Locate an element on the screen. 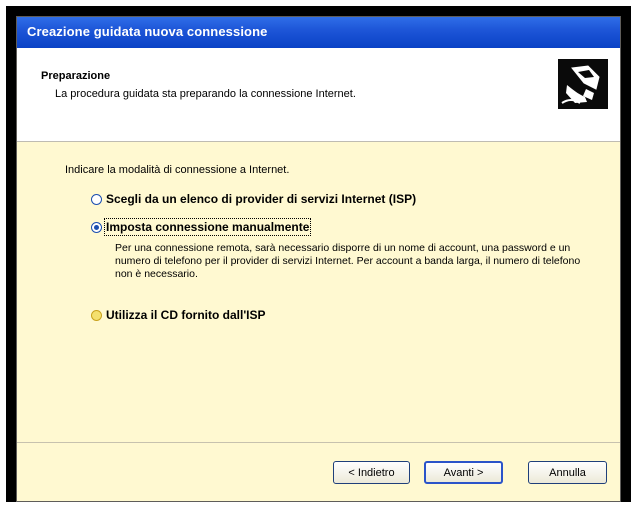  option-isp-cd-label: Utilizza il CD fornito dall'ISP is located at coordinates (186, 315).